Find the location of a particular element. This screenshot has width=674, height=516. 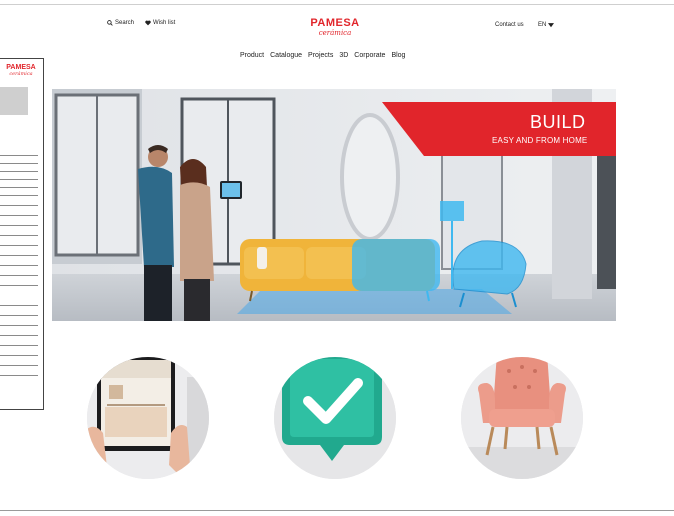

nav-item-catalogue: Catalogue is located at coordinates (286, 55).